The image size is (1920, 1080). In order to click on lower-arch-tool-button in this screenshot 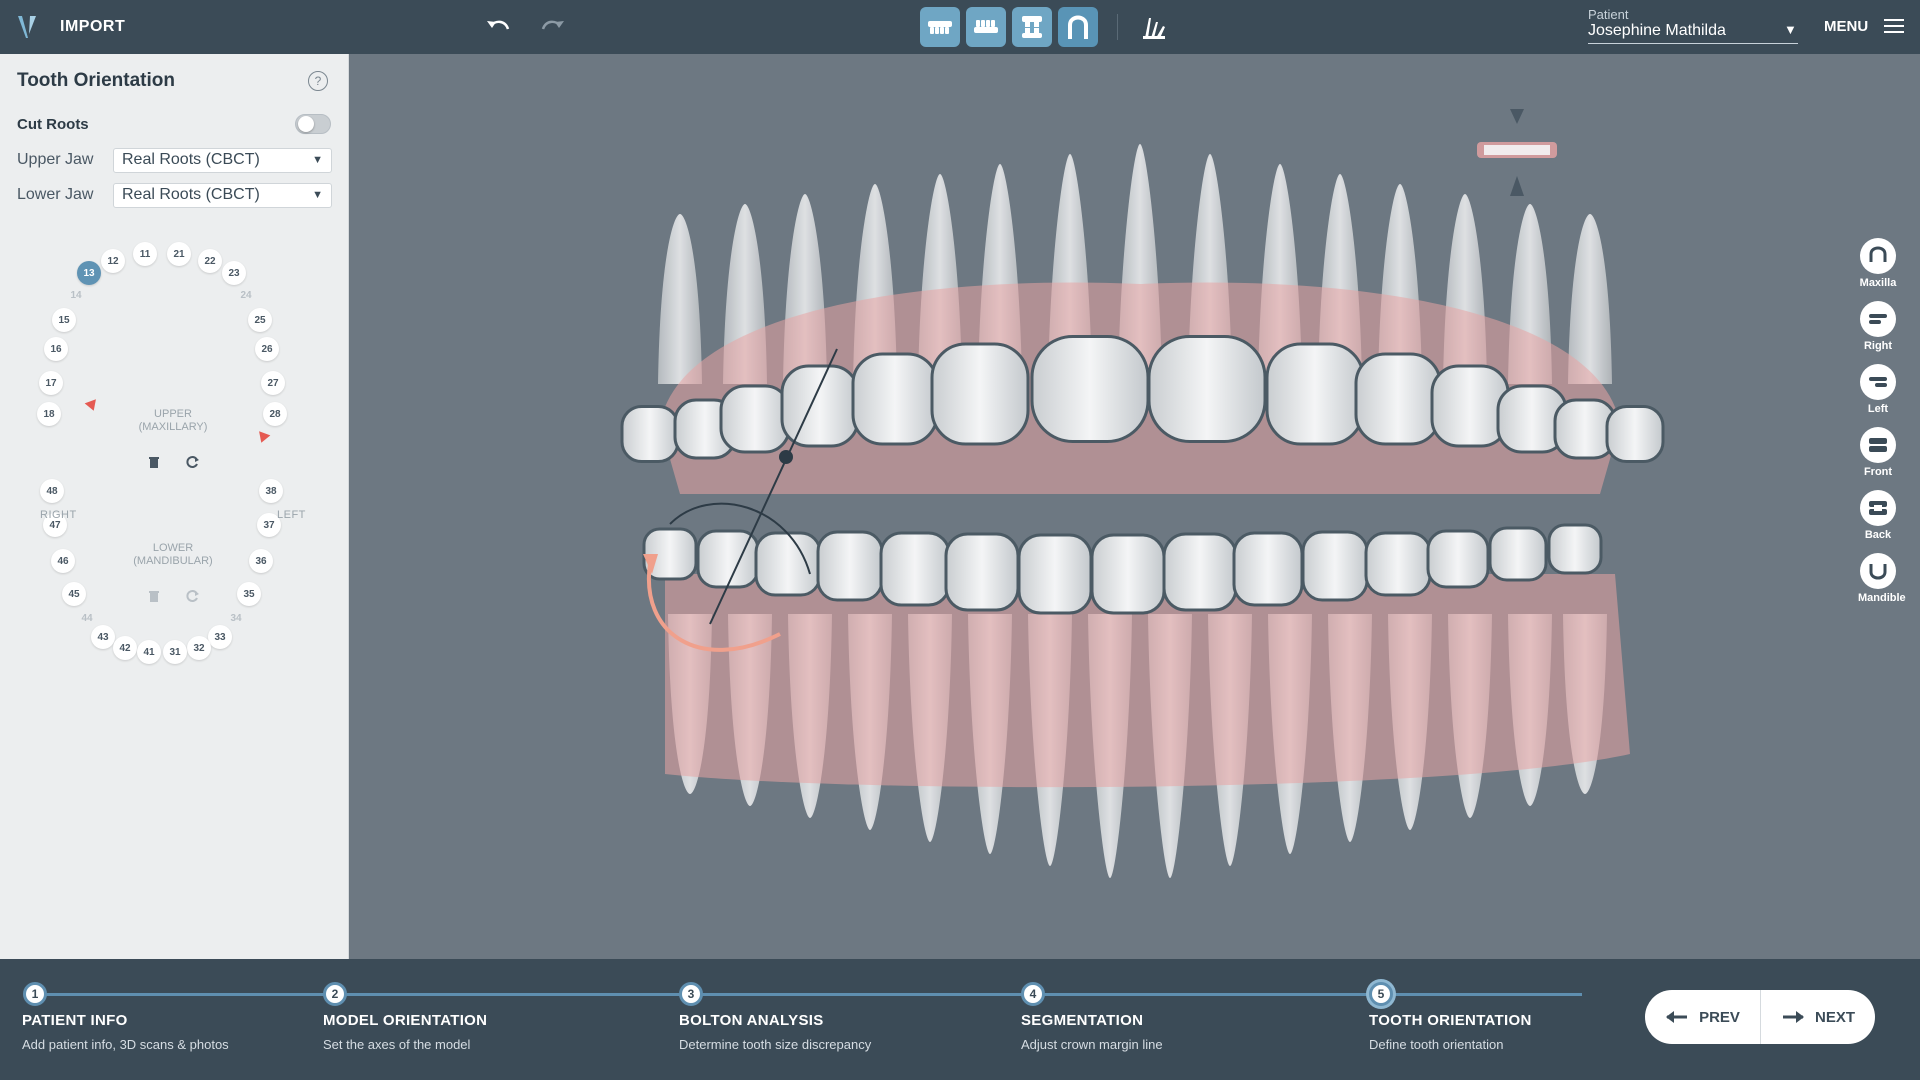, I will do `click(986, 27)`.